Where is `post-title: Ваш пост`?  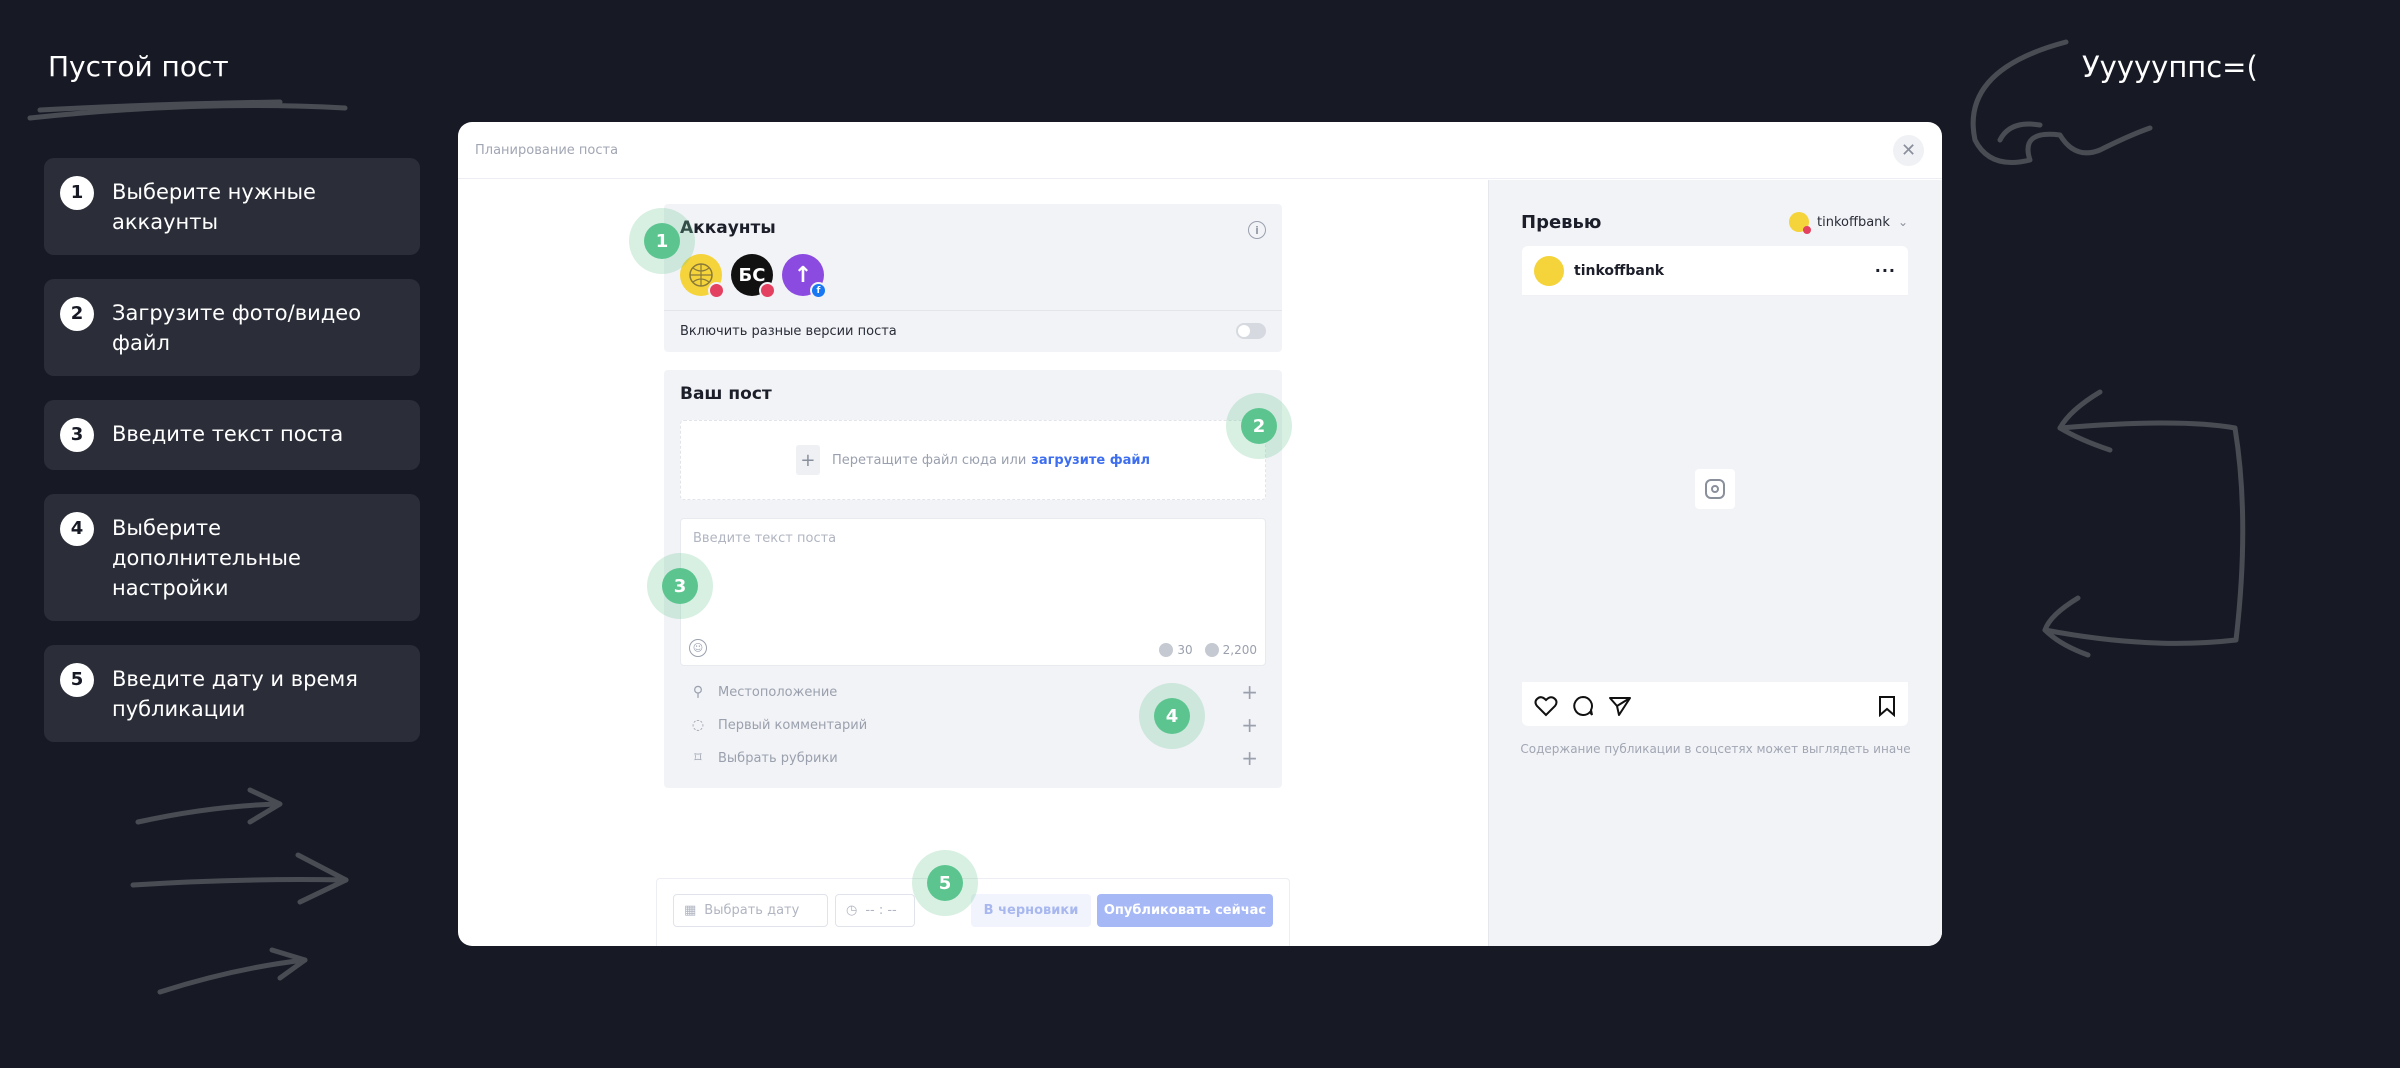
post-title: Ваш пост is located at coordinates (726, 394).